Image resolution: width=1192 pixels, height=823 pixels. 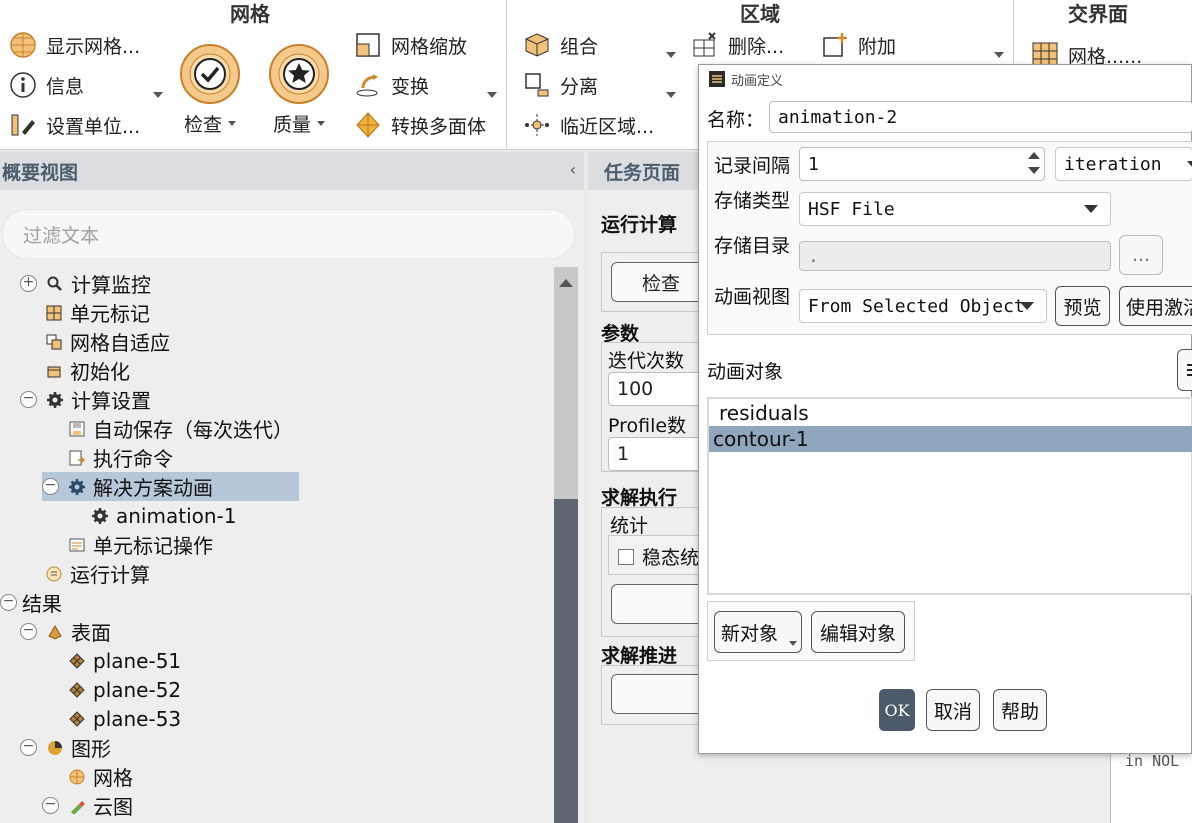 What do you see at coordinates (392, 85) in the screenshot?
I see `transform-button: 变换` at bounding box center [392, 85].